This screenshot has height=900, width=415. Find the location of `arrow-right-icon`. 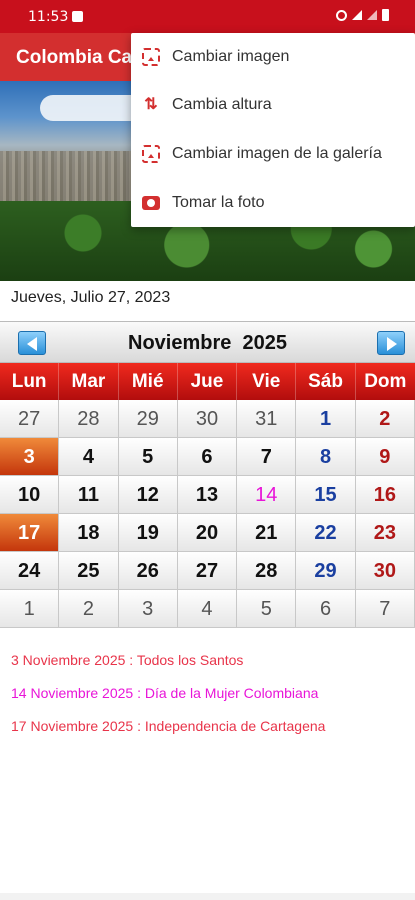

arrow-right-icon is located at coordinates (392, 344).